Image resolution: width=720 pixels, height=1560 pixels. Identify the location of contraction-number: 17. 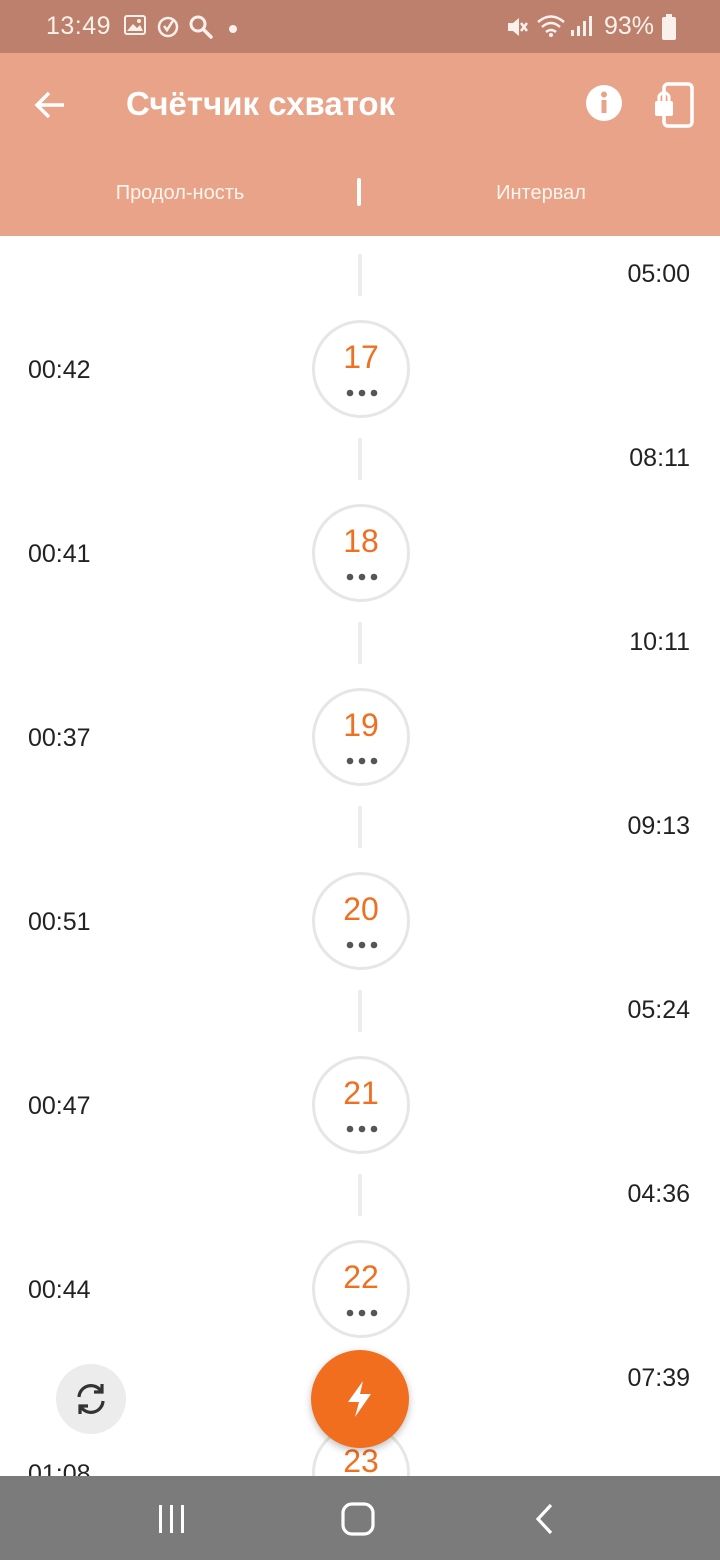
(361, 357).